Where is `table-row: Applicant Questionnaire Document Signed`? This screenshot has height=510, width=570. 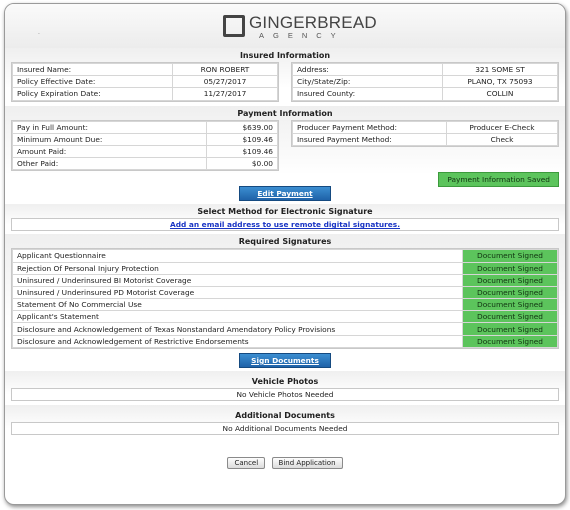 table-row: Applicant Questionnaire Document Signed is located at coordinates (285, 256).